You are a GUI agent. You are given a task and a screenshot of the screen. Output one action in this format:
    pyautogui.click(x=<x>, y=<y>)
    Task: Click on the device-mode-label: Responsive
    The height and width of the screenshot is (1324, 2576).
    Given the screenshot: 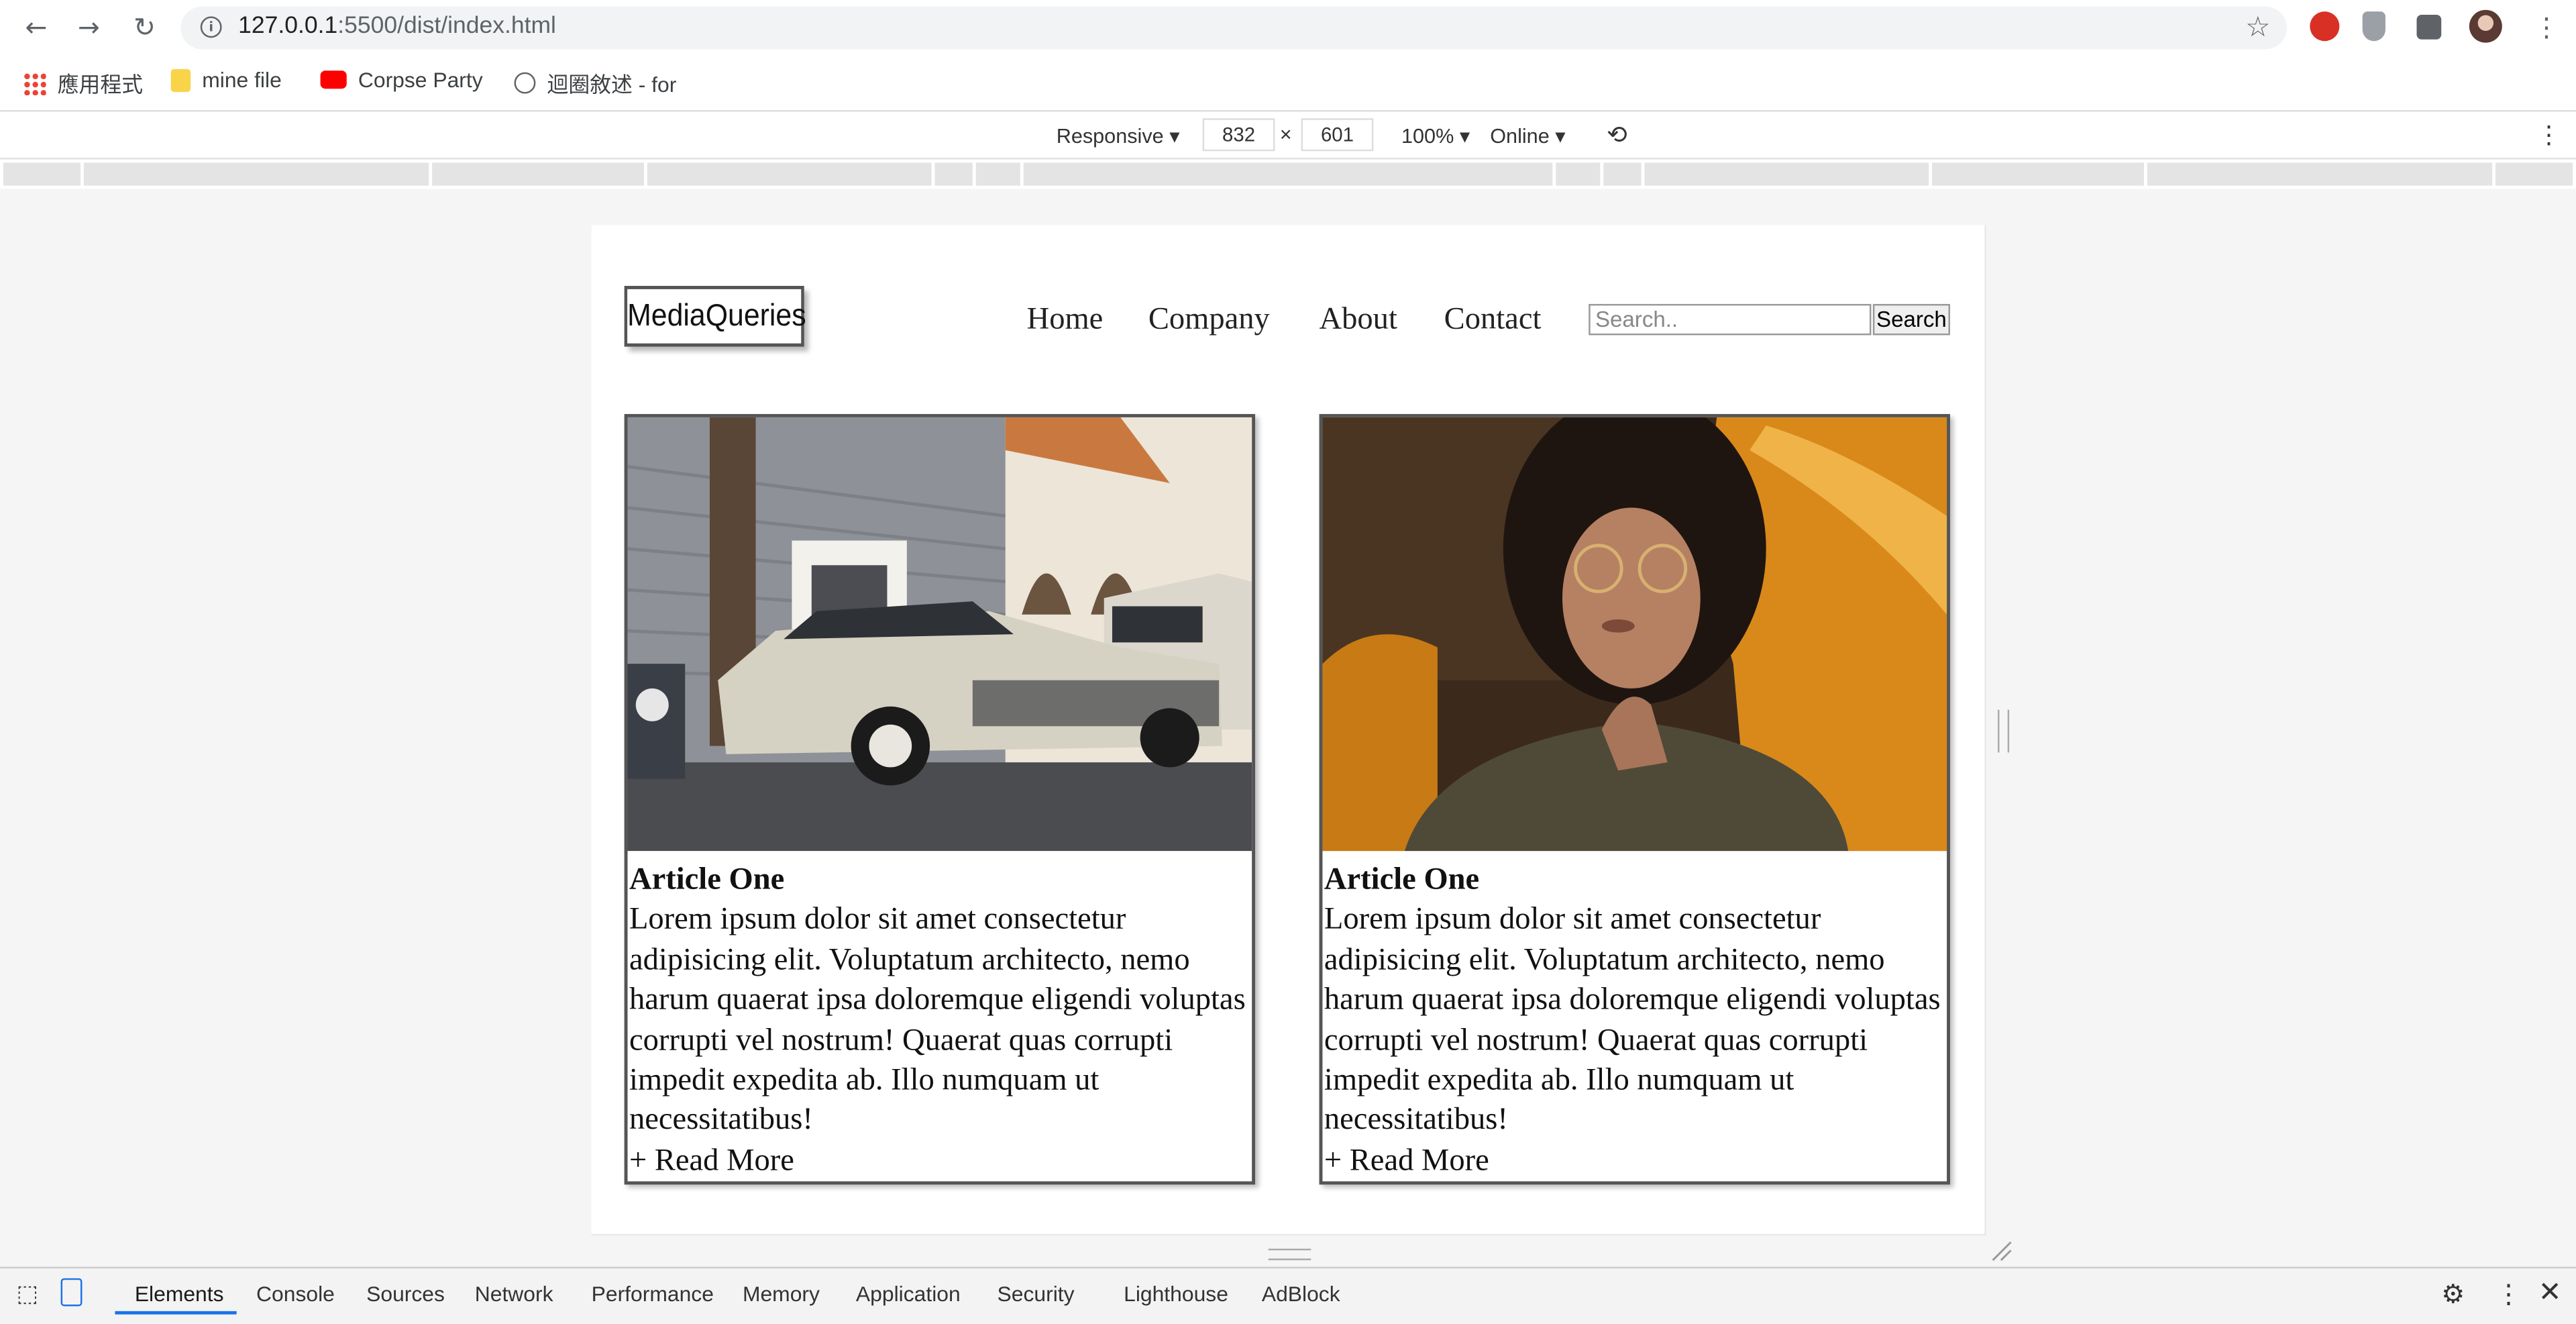 What is the action you would take?
    pyautogui.click(x=1110, y=136)
    